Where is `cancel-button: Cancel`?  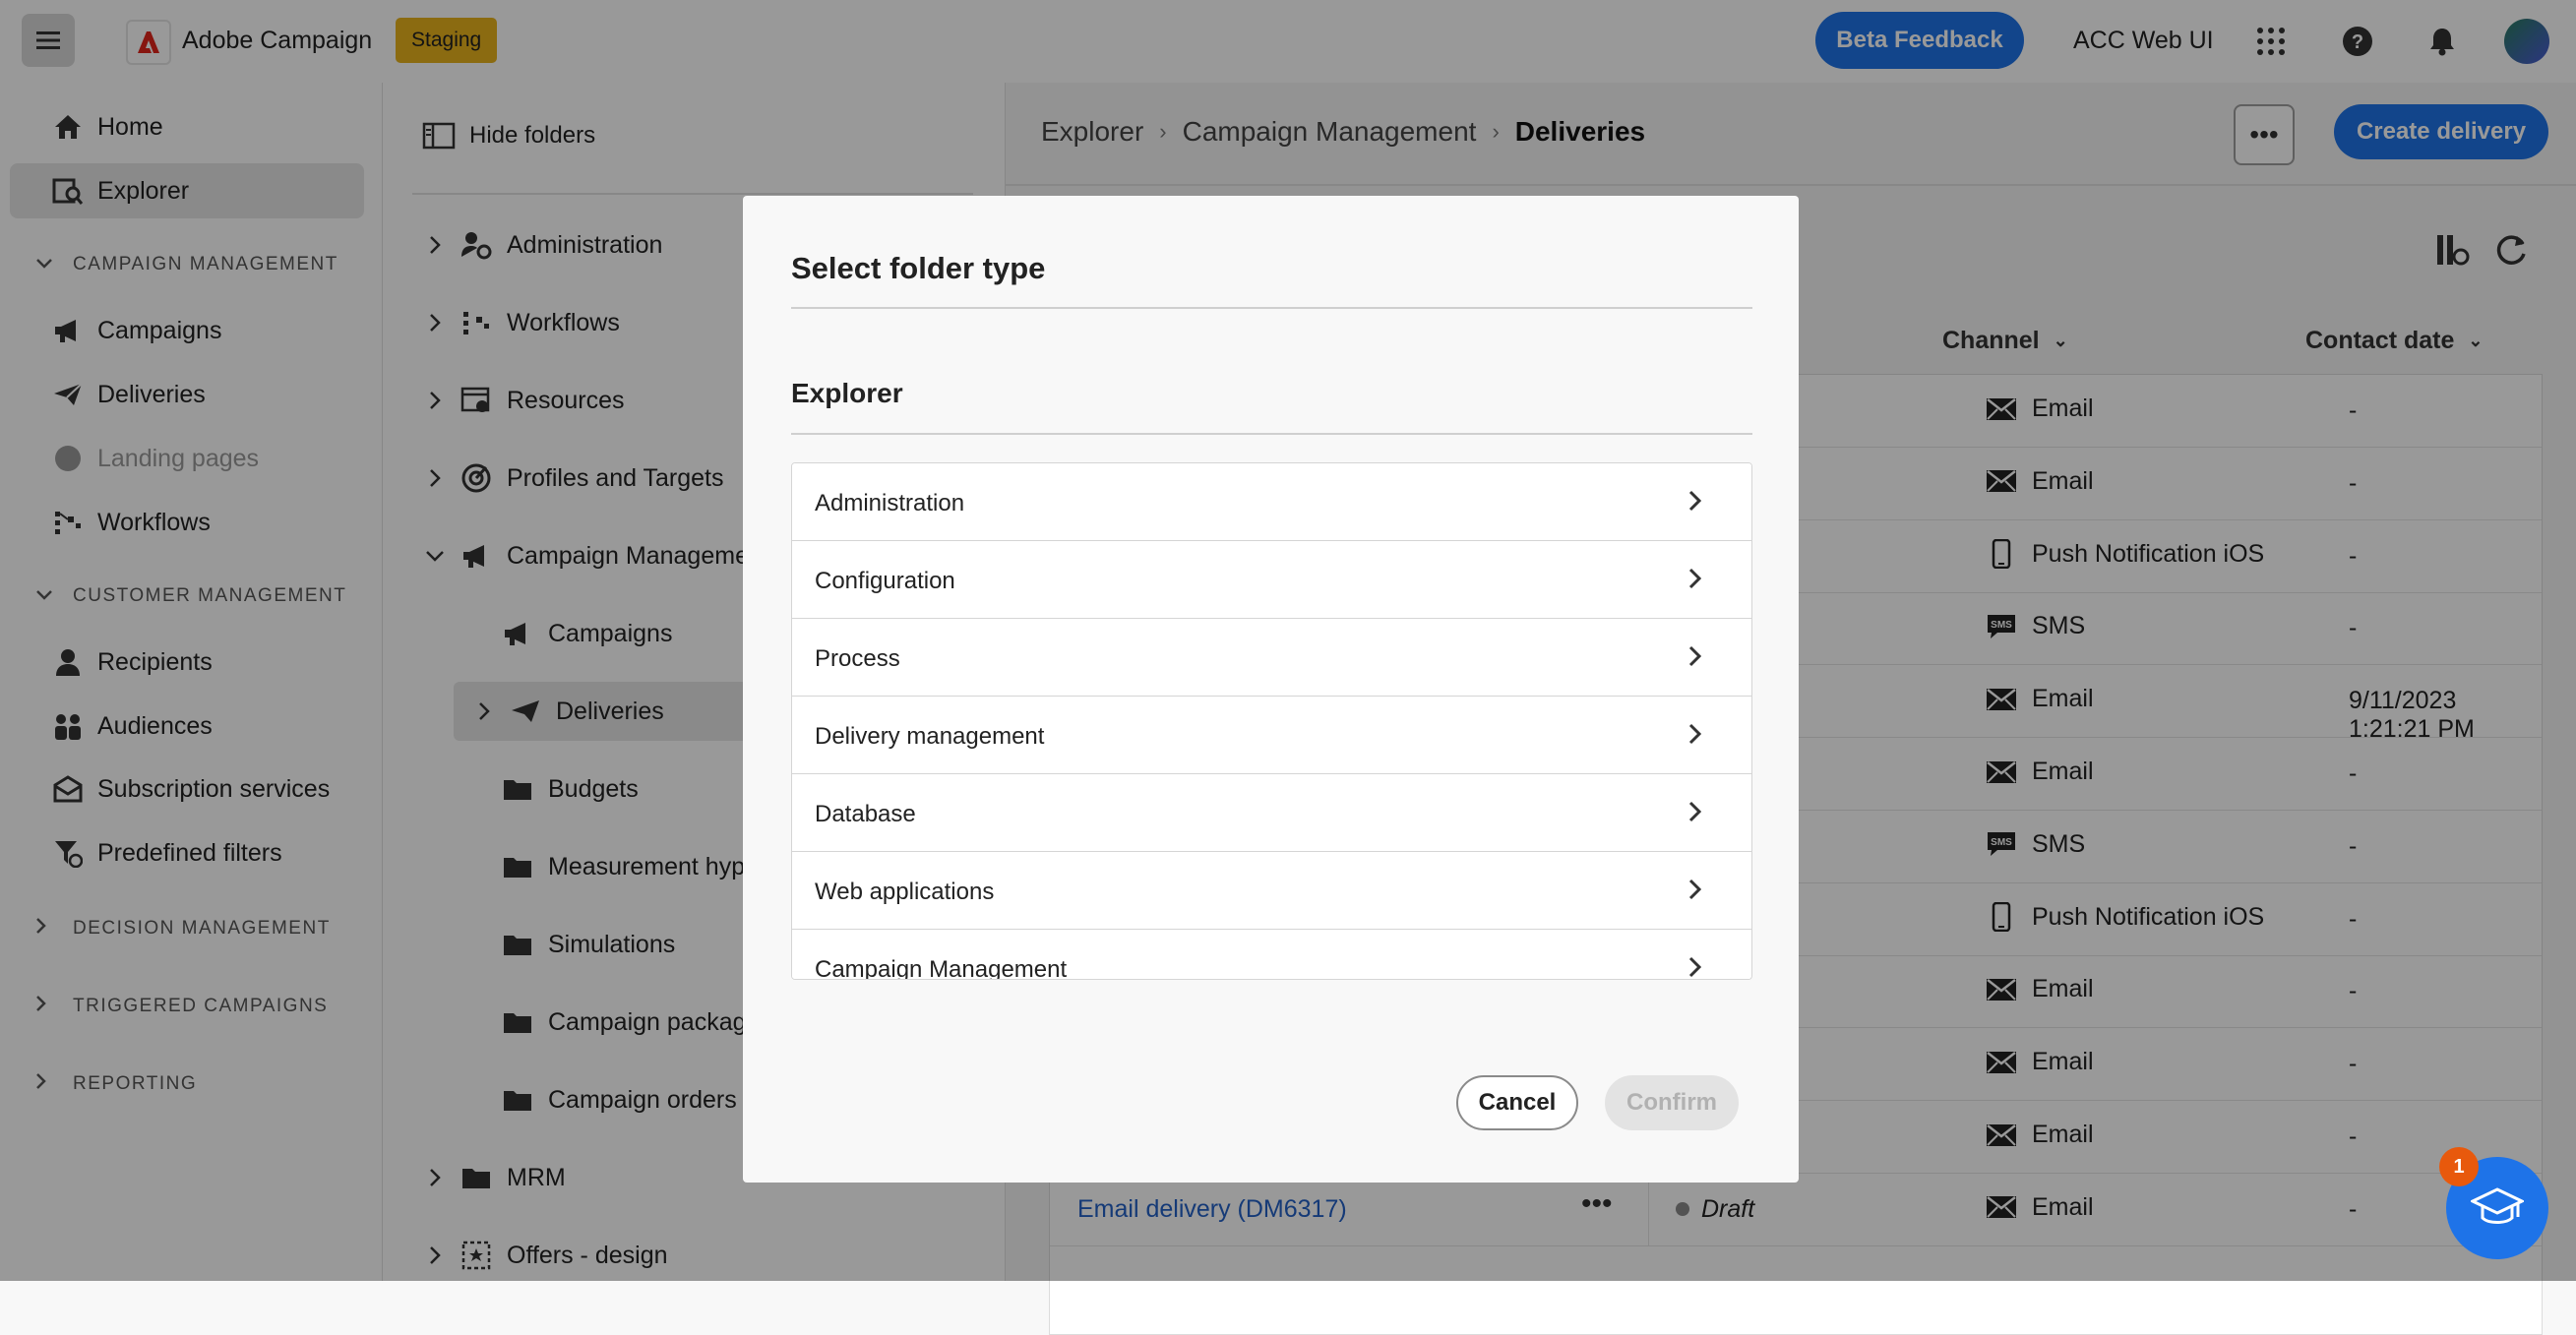
cancel-button: Cancel is located at coordinates (1517, 1102).